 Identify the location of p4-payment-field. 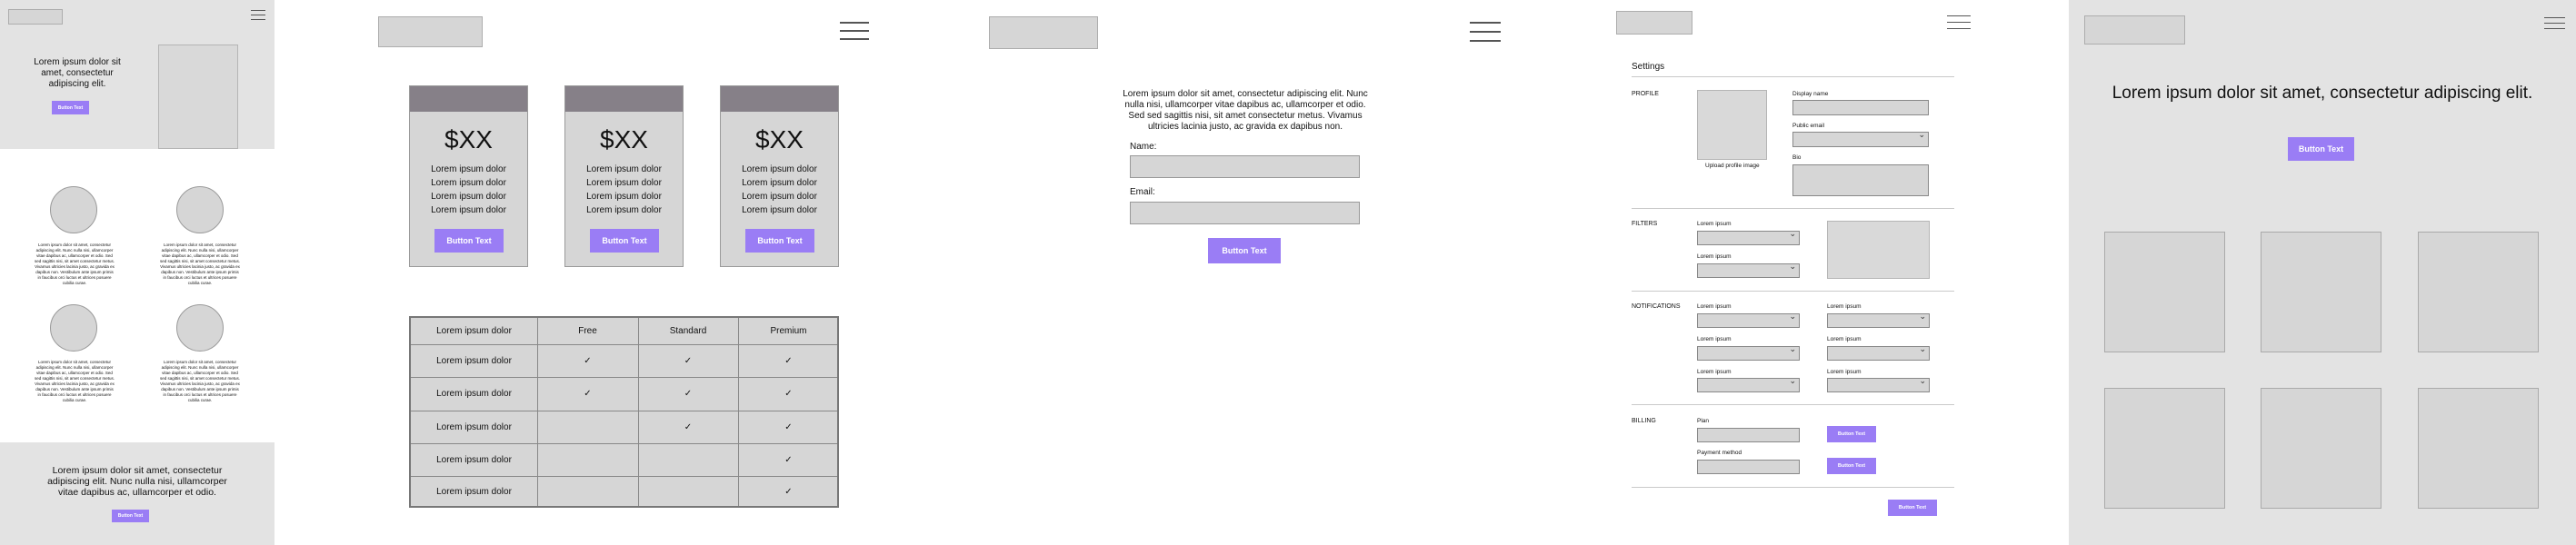
(1748, 467).